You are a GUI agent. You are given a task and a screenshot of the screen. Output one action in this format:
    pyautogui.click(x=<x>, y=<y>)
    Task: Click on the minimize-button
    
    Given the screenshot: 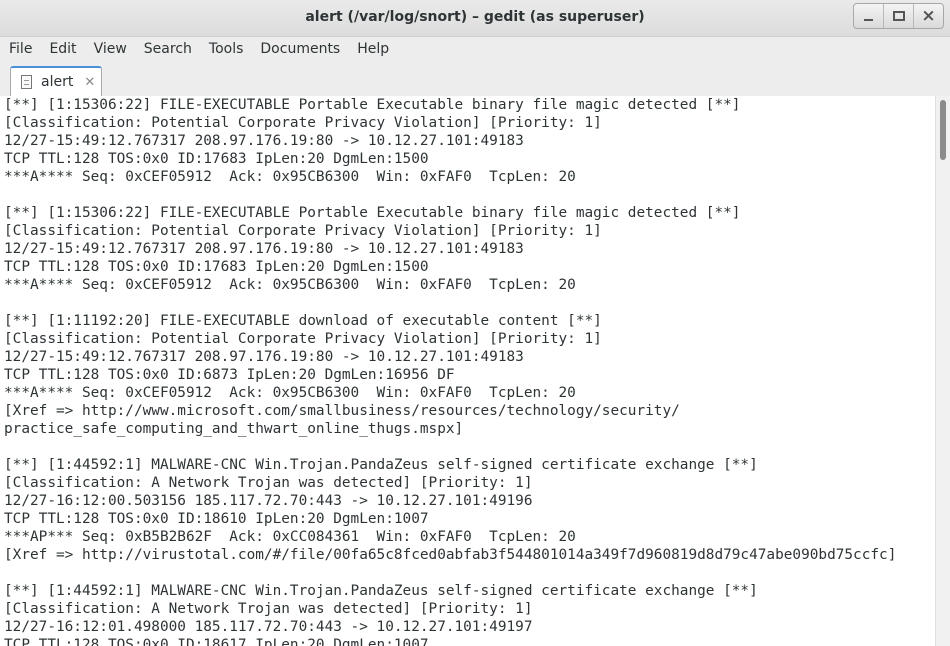 What is the action you would take?
    pyautogui.click(x=869, y=16)
    